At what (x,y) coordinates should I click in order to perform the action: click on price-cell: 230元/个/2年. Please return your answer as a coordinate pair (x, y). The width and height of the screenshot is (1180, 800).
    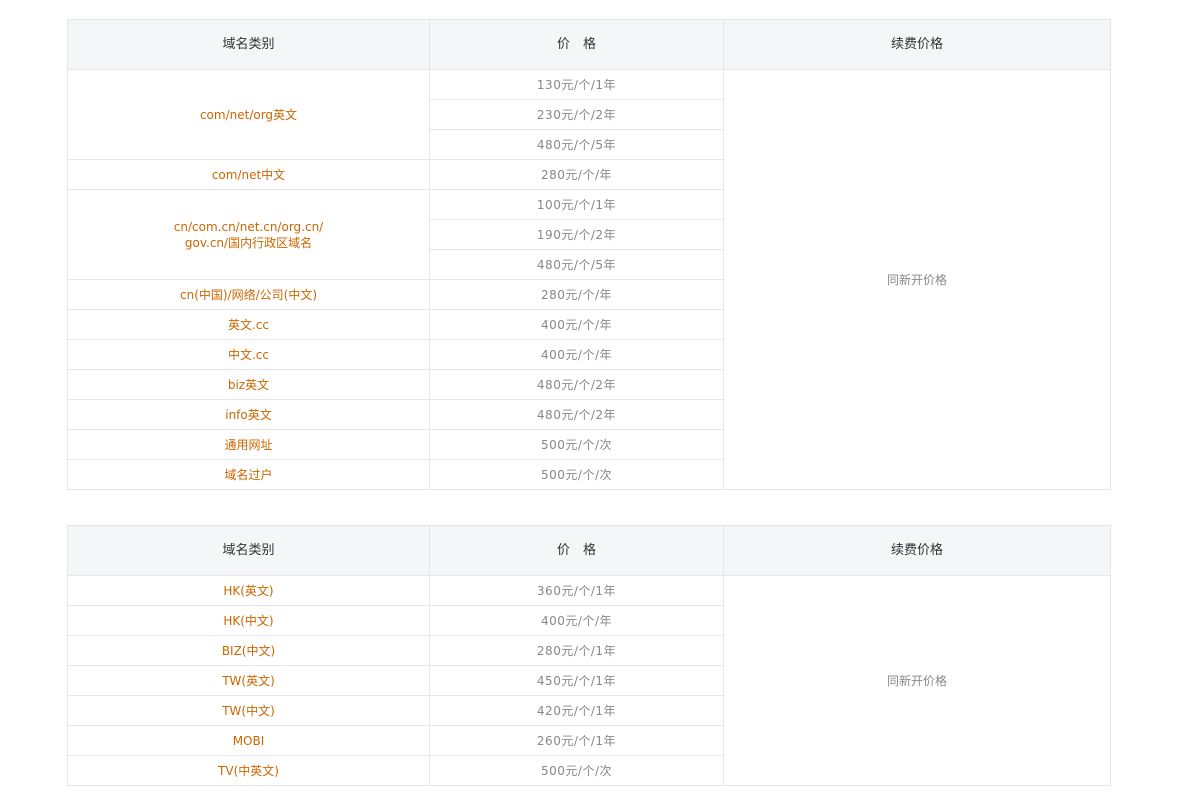
    Looking at the image, I should click on (576, 114).